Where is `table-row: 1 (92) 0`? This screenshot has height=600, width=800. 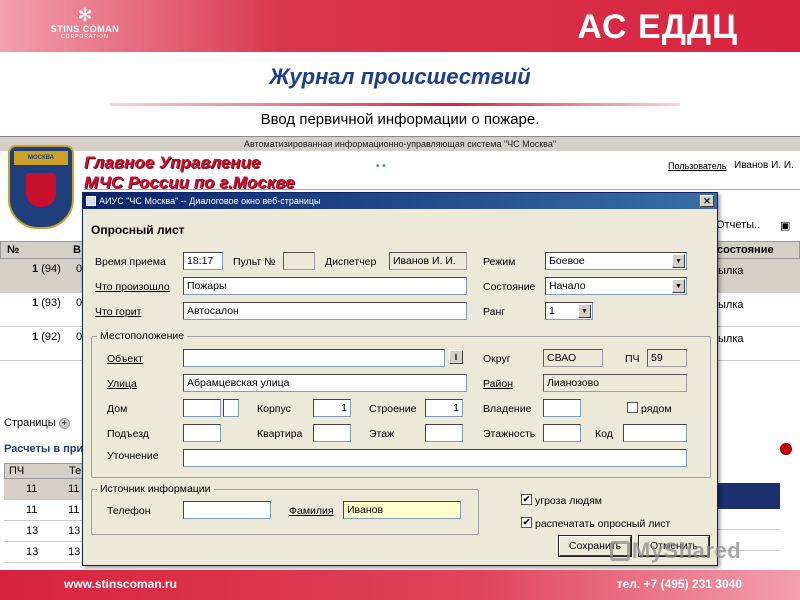
table-row: 1 (92) 0 is located at coordinates (42, 344).